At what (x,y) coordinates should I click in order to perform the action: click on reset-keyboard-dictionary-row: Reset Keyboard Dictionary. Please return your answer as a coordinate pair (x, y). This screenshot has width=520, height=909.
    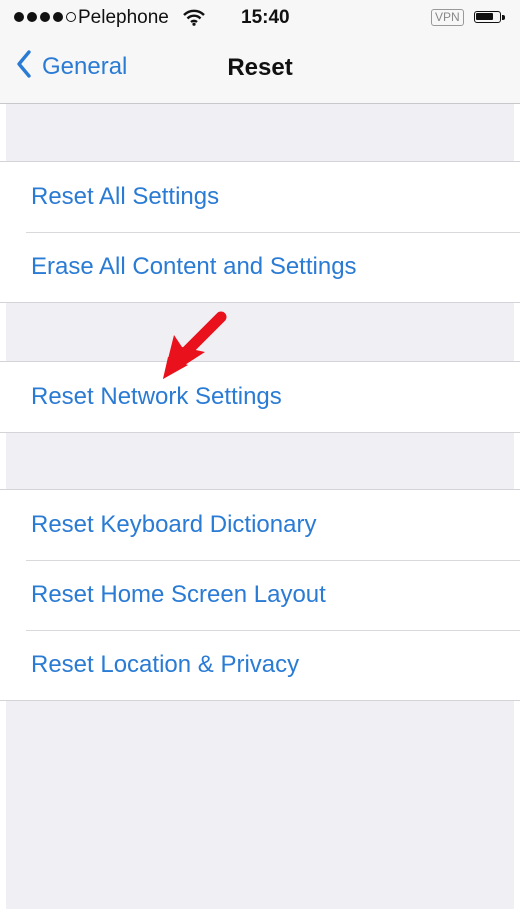
    Looking at the image, I should click on (260, 525).